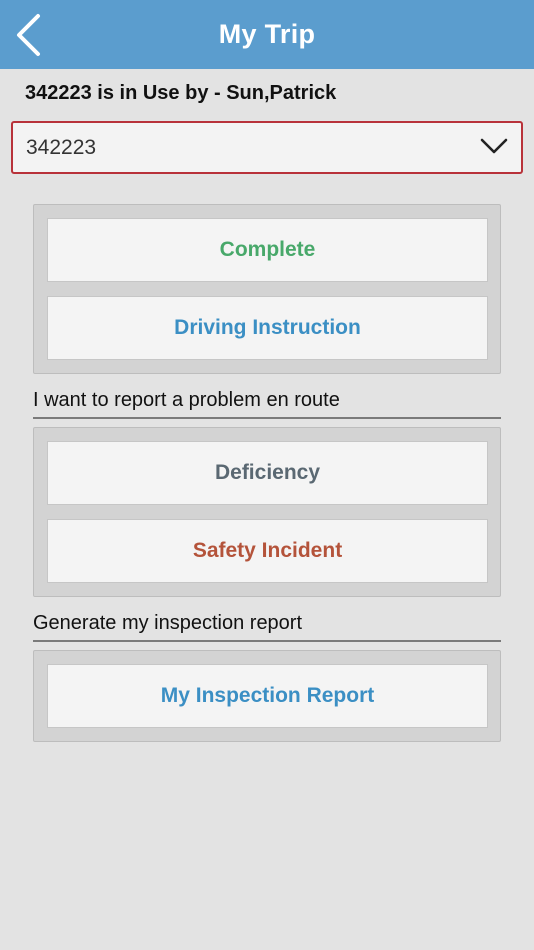  I want to click on header-bar: My Trip, so click(267, 34).